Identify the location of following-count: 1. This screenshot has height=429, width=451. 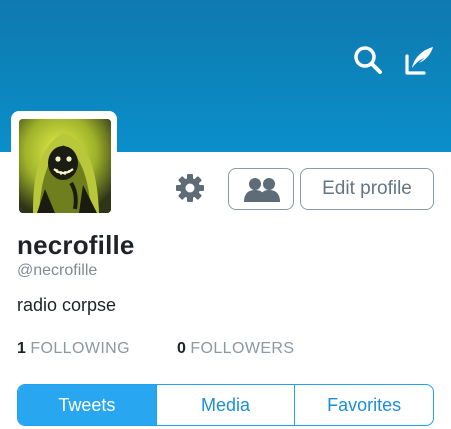
(21, 348).